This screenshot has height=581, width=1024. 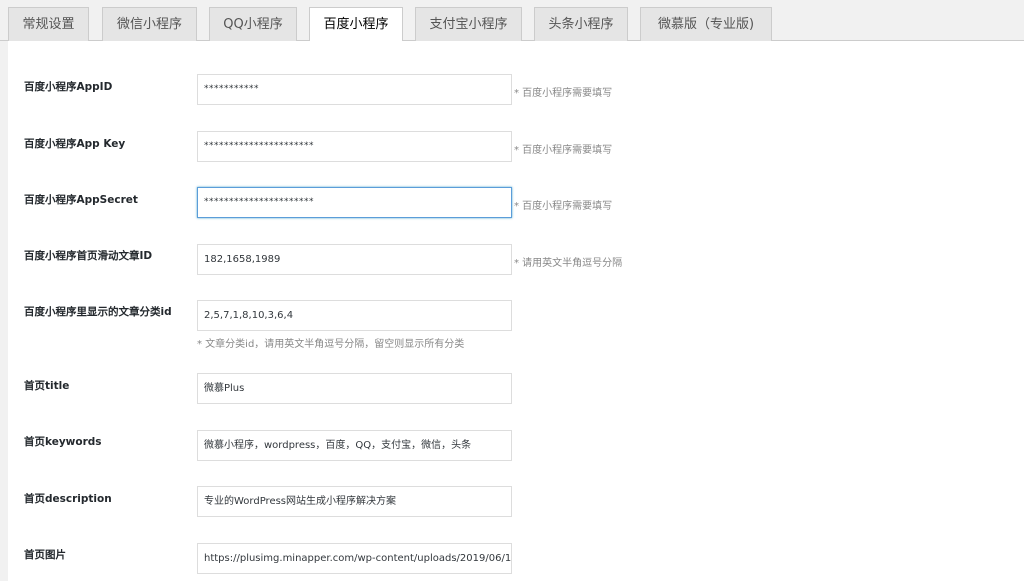 What do you see at coordinates (354, 445) in the screenshot?
I see `home-keywords-input: 微慕小程序，wordpress，百度，QQ，支付宝，微信，头条` at bounding box center [354, 445].